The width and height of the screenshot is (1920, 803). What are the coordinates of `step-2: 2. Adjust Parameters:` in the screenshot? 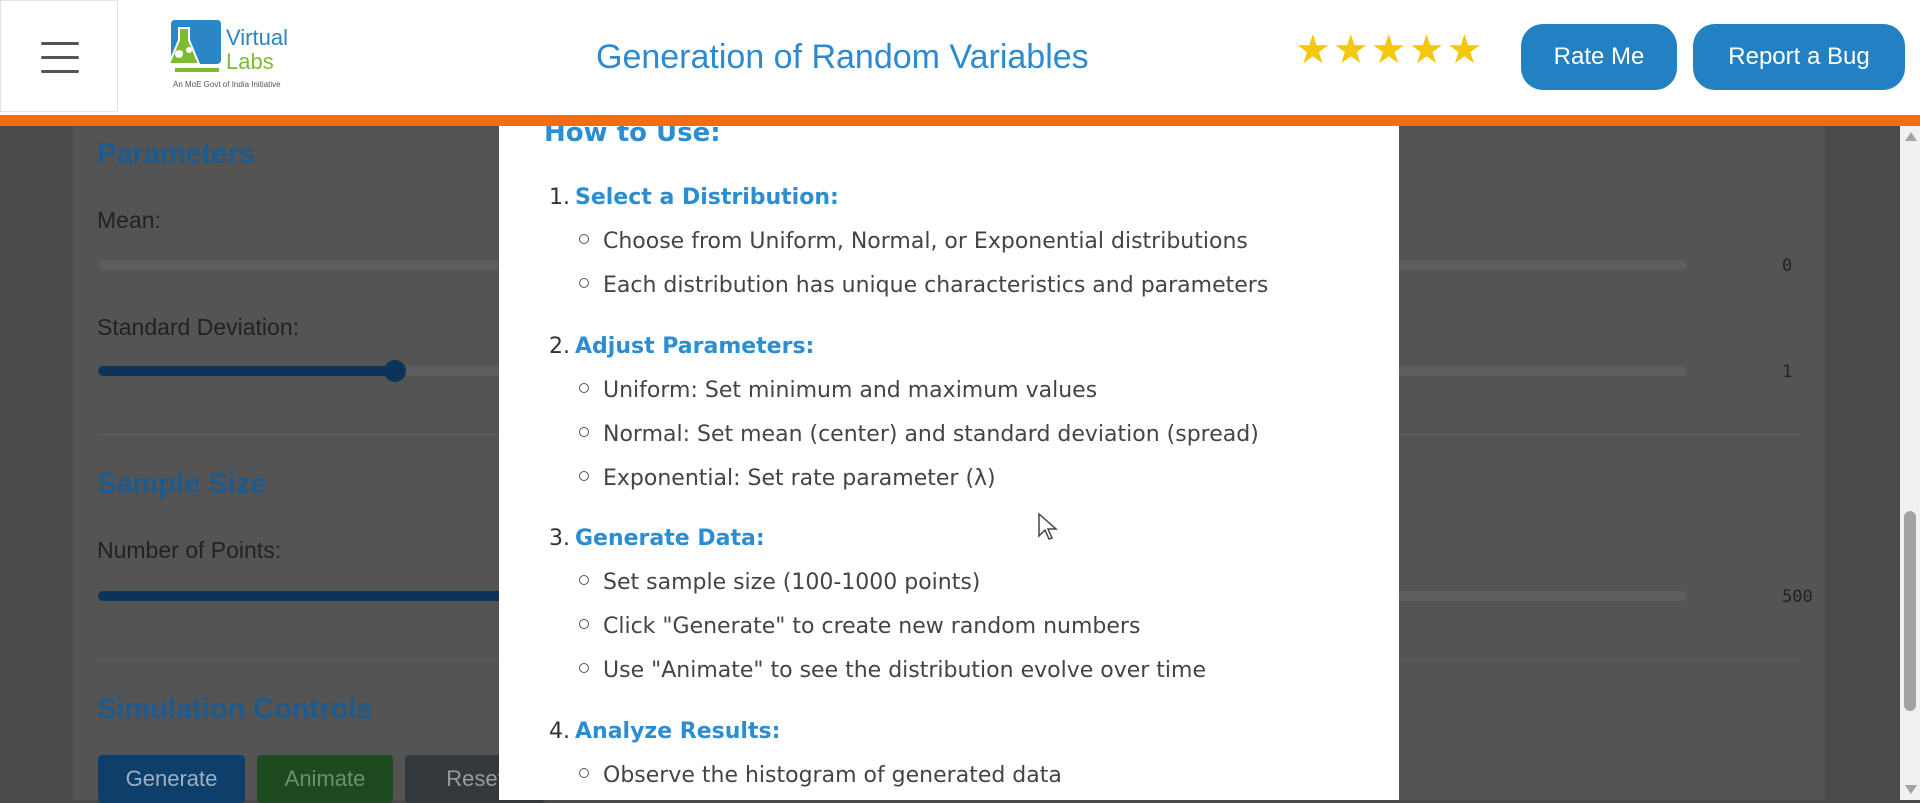 It's located at (681, 346).